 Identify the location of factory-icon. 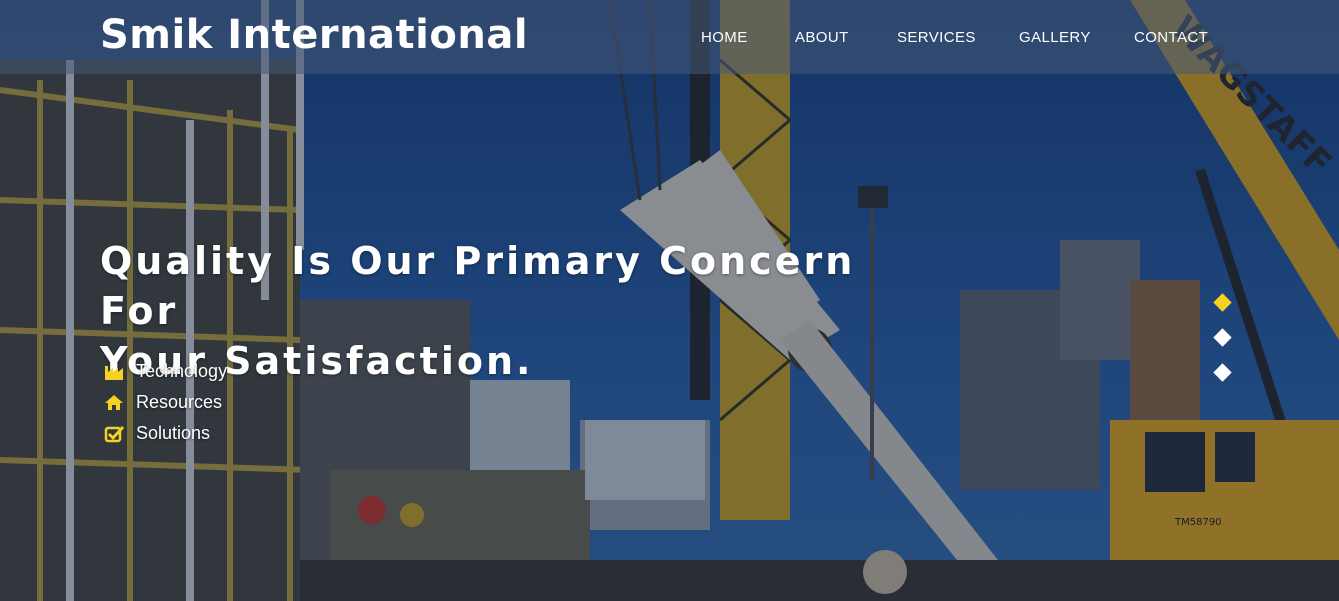
(115, 372).